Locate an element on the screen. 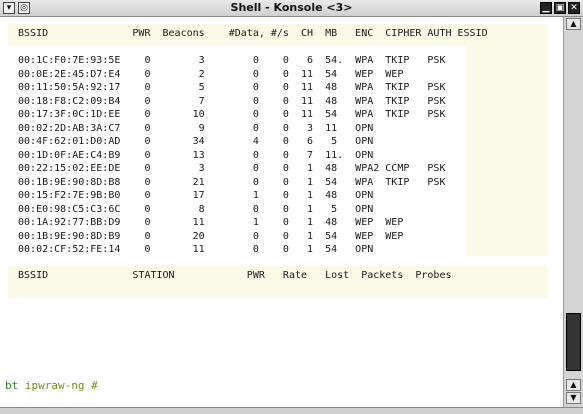 The width and height of the screenshot is (583, 414). prompt-path: ipwraw-ng # is located at coordinates (61, 385).